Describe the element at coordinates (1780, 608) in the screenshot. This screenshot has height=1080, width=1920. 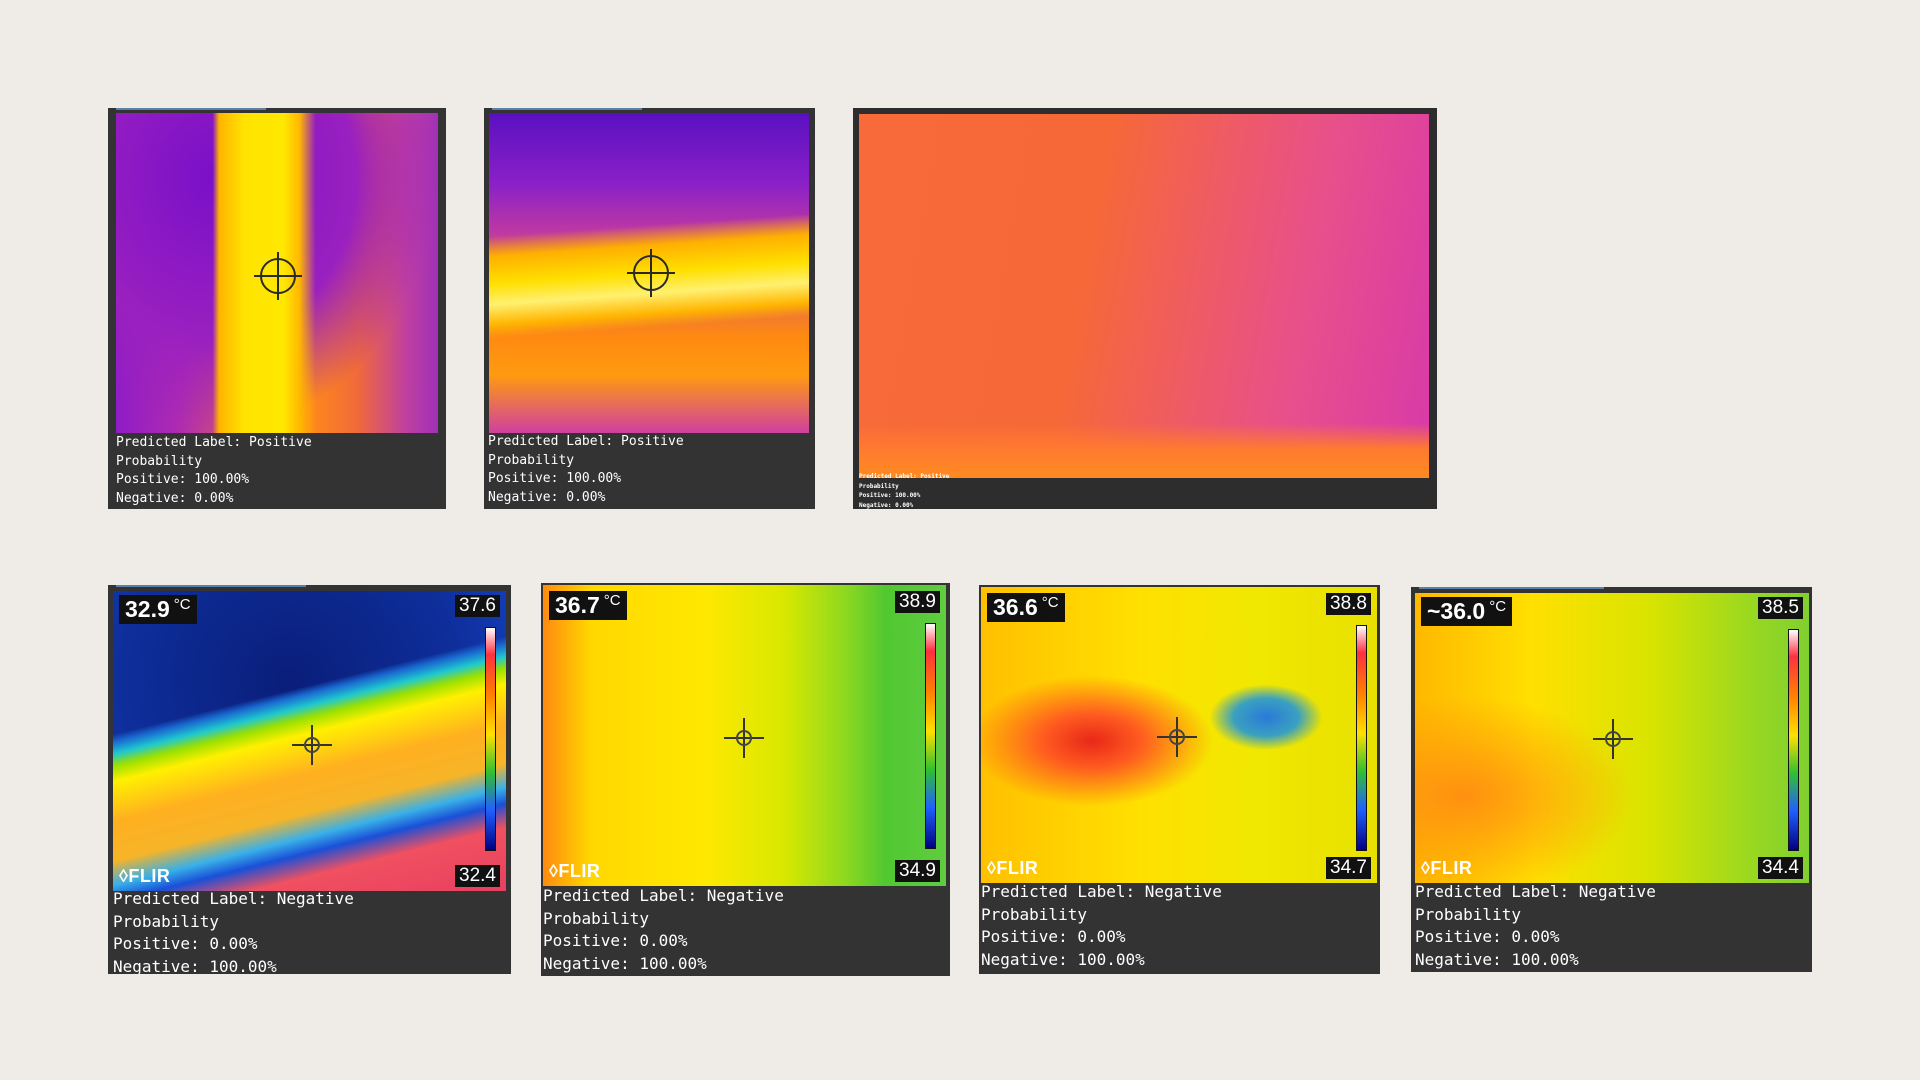
I see `scale-max: 38.5` at that location.